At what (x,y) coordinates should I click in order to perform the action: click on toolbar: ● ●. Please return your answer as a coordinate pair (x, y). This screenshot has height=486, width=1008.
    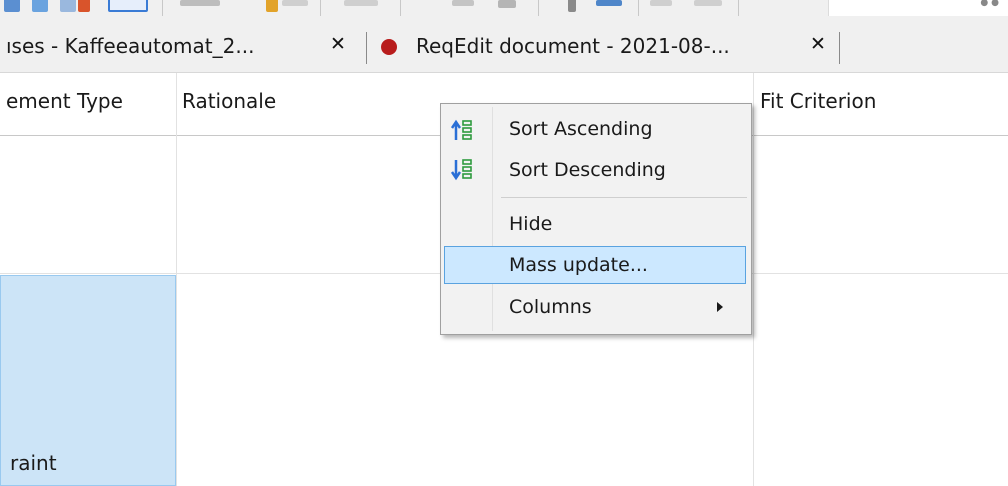
    Looking at the image, I should click on (504, 11).